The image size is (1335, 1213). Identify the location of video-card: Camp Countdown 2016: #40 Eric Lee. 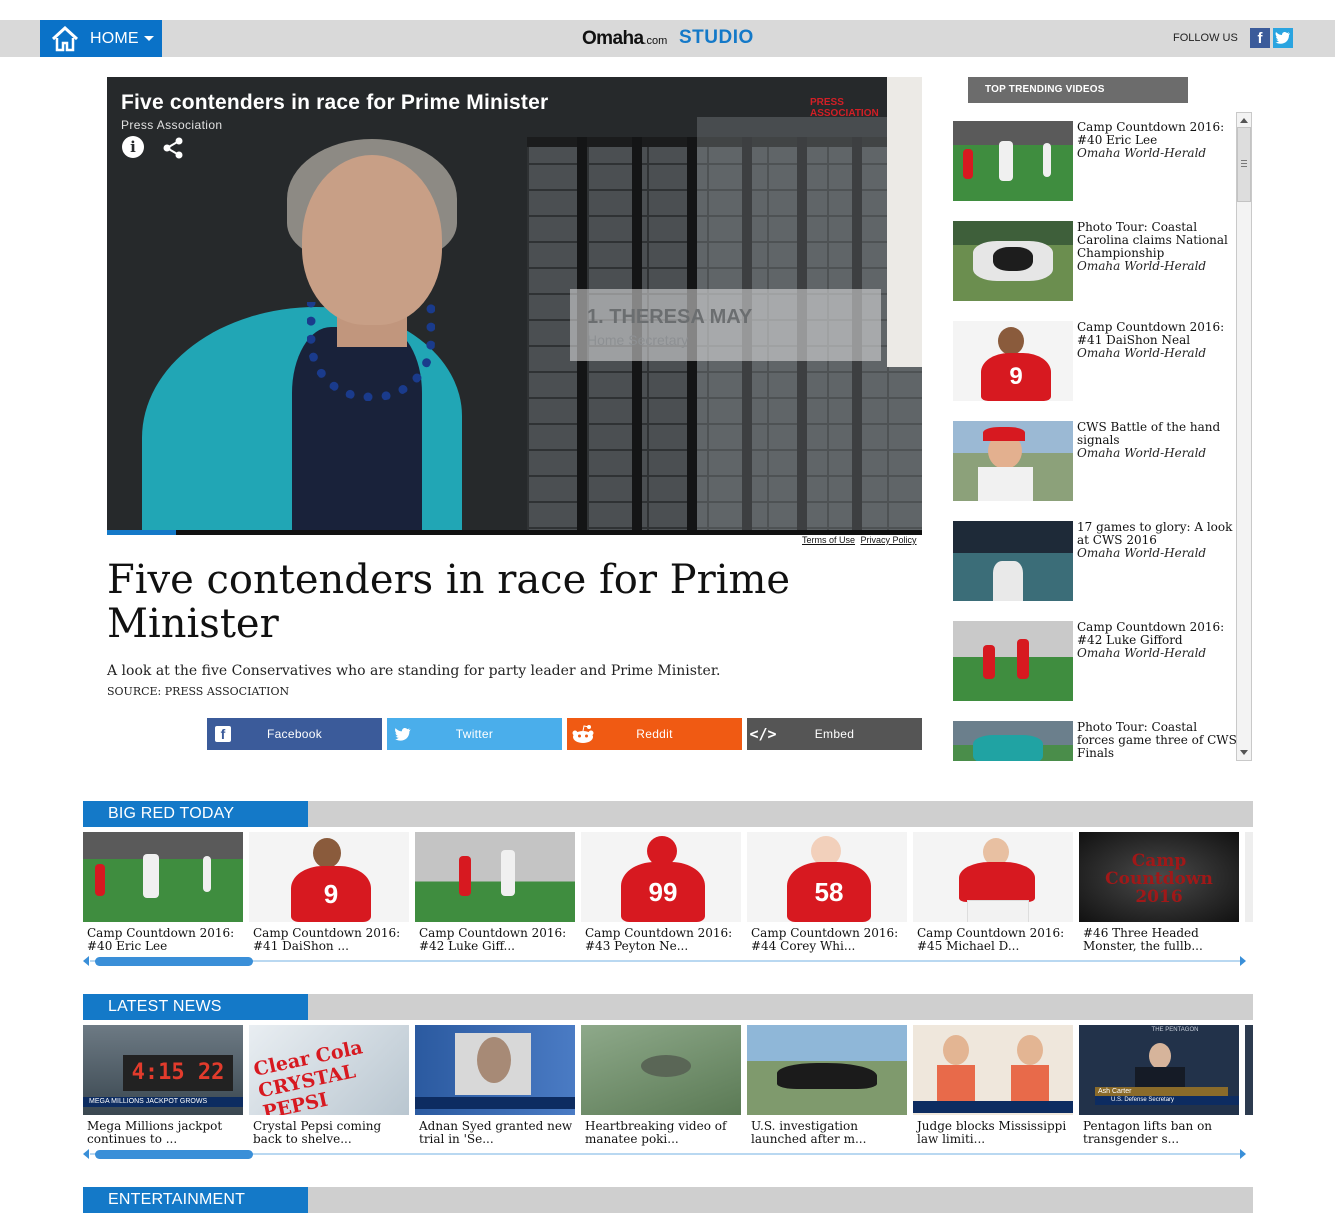
(163, 892).